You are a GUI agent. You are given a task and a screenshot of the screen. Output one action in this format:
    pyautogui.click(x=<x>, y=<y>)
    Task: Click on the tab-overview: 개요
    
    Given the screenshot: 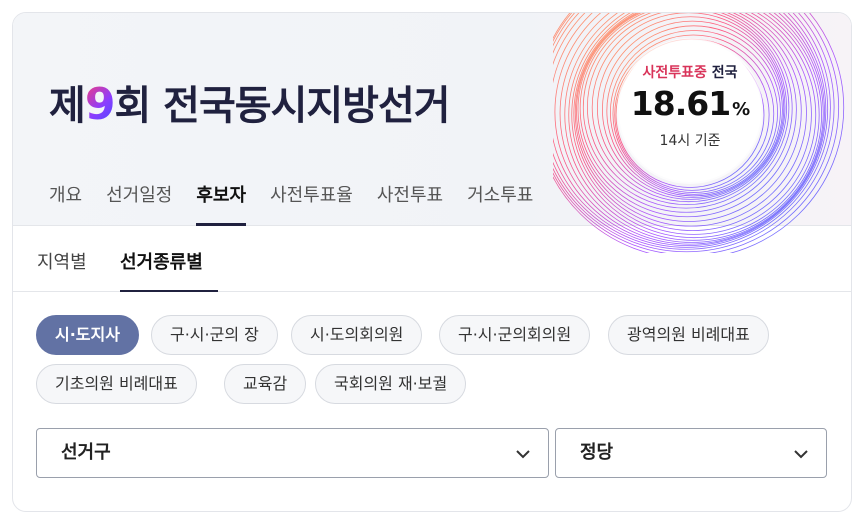 What is the action you would take?
    pyautogui.click(x=65, y=203)
    